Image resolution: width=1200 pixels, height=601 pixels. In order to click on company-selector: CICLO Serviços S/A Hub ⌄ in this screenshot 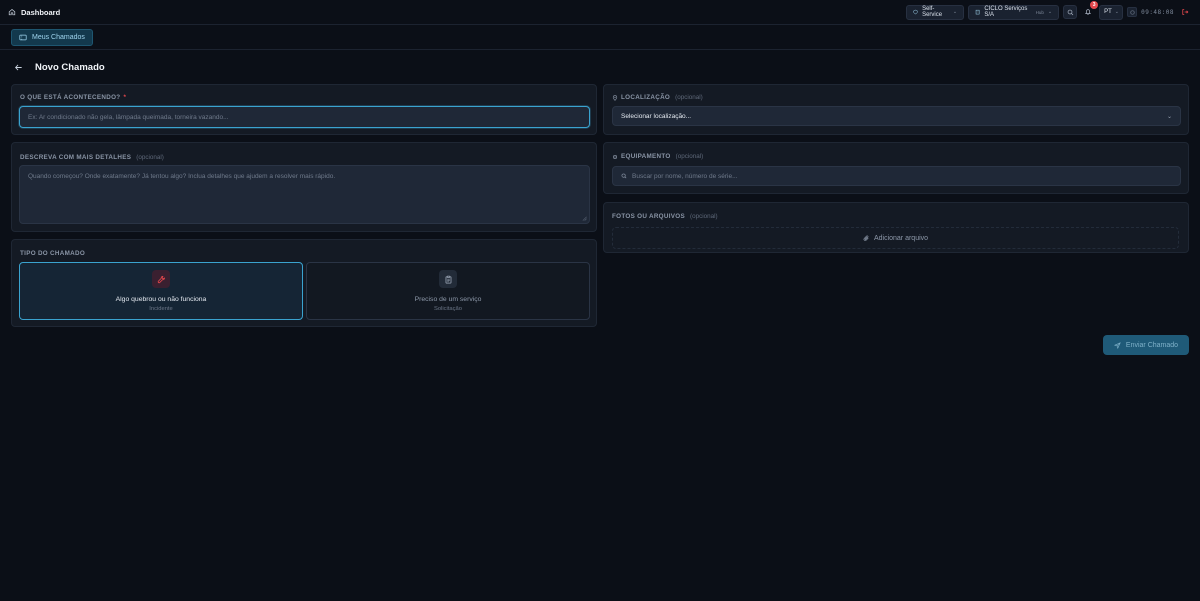, I will do `click(1014, 12)`.